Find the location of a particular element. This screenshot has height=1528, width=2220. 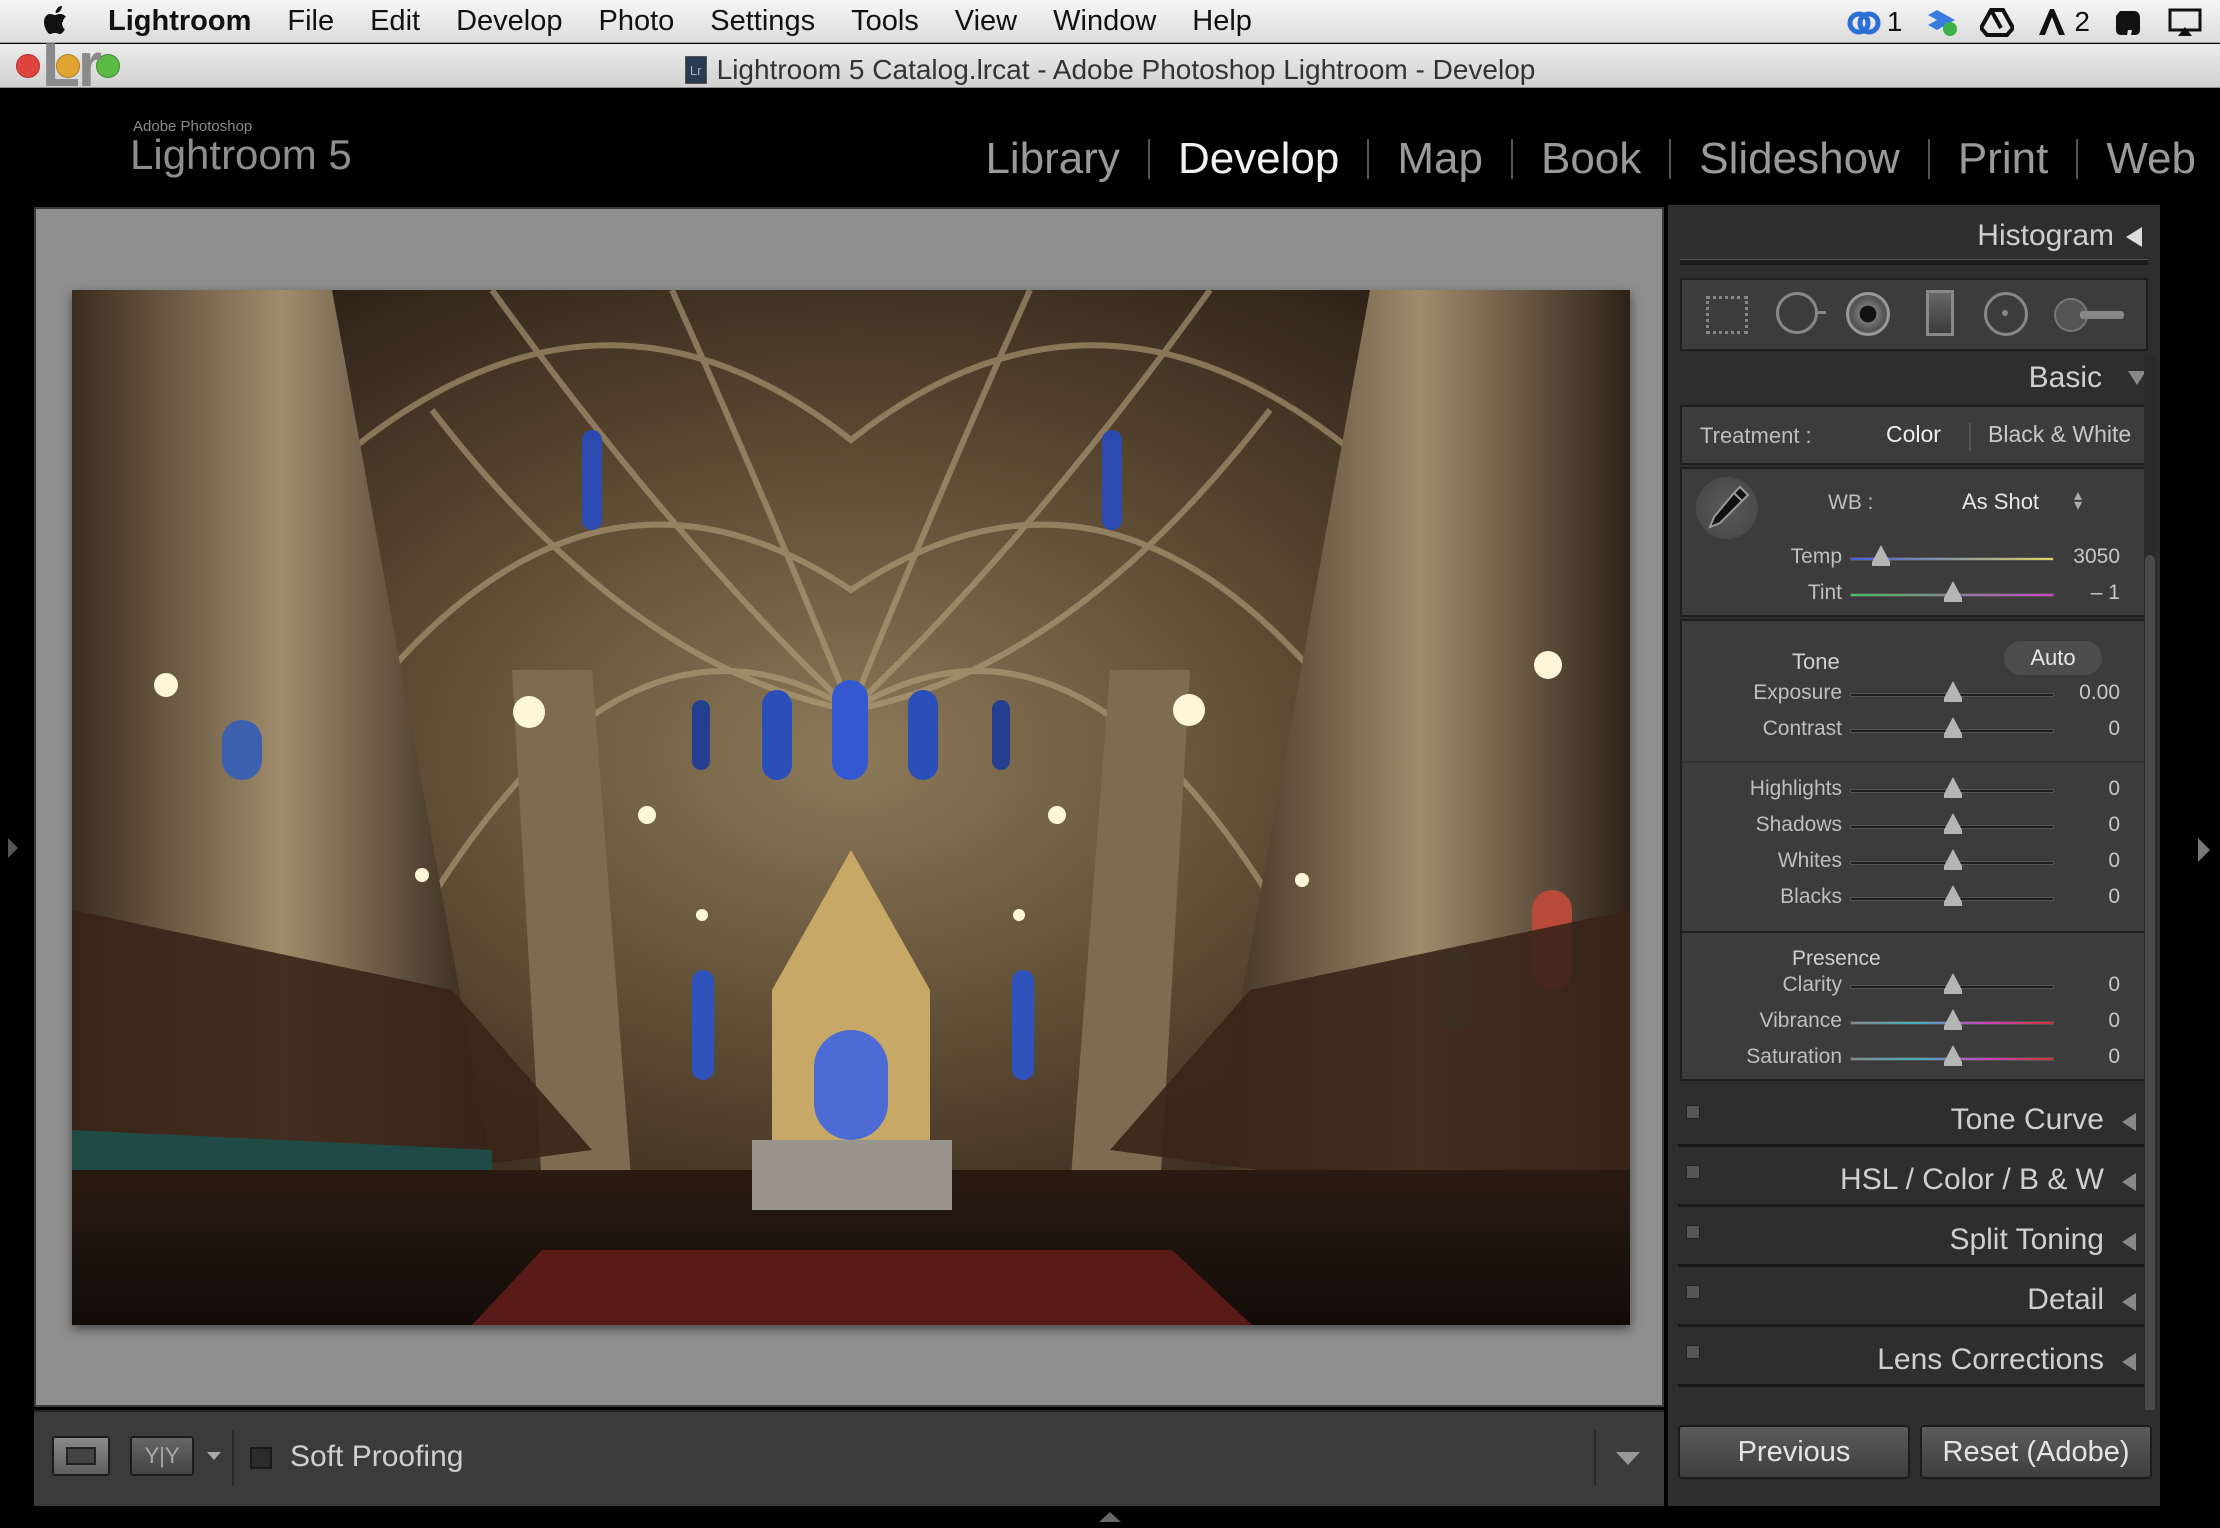

module-slideshow: Slideshow is located at coordinates (1799, 159).